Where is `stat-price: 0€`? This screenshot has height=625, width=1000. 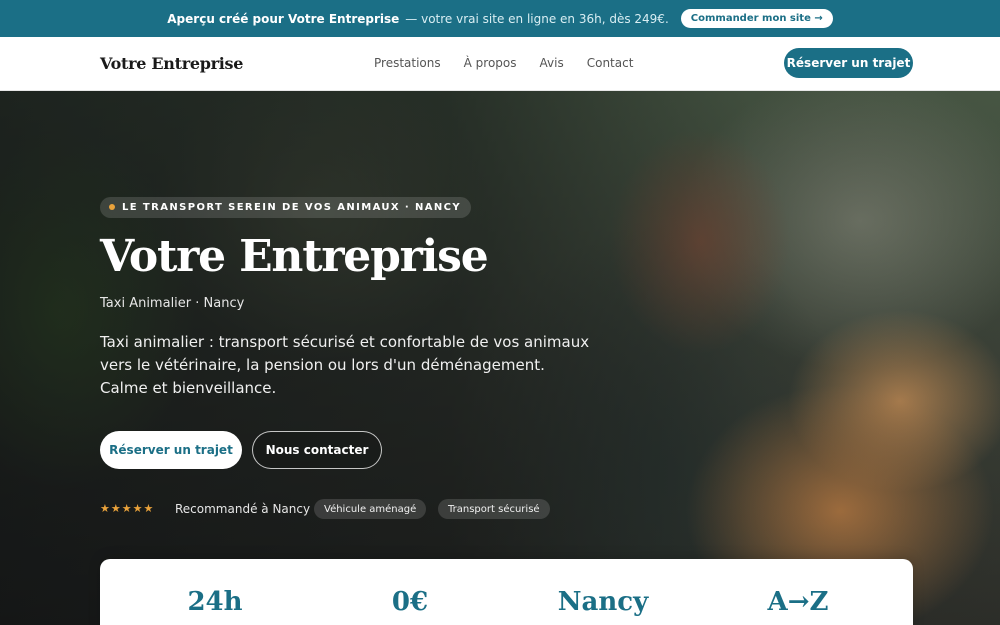
stat-price: 0€ is located at coordinates (410, 602).